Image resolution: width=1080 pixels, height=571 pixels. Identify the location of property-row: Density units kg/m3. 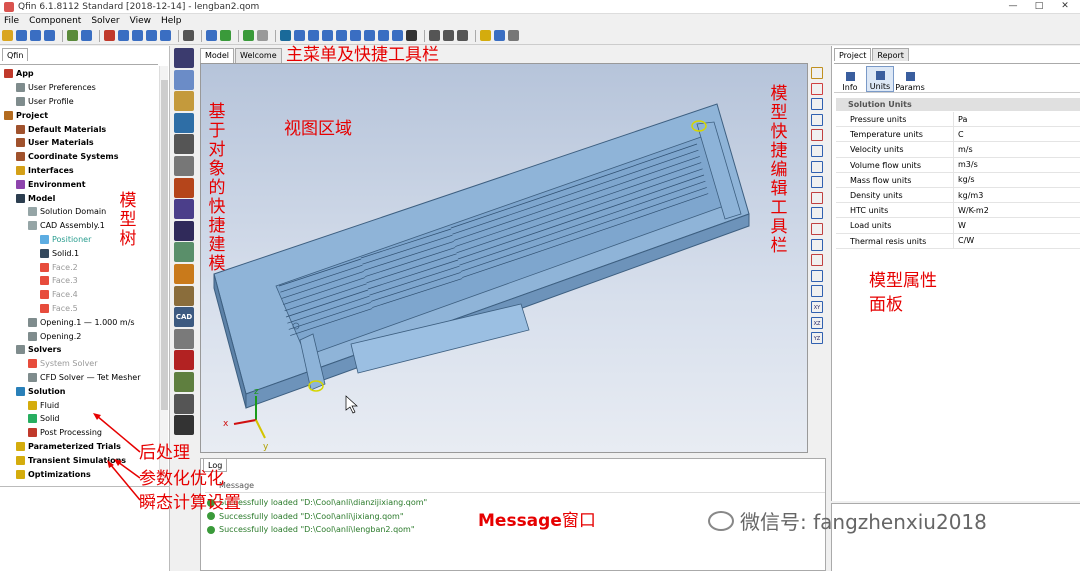
(958, 195).